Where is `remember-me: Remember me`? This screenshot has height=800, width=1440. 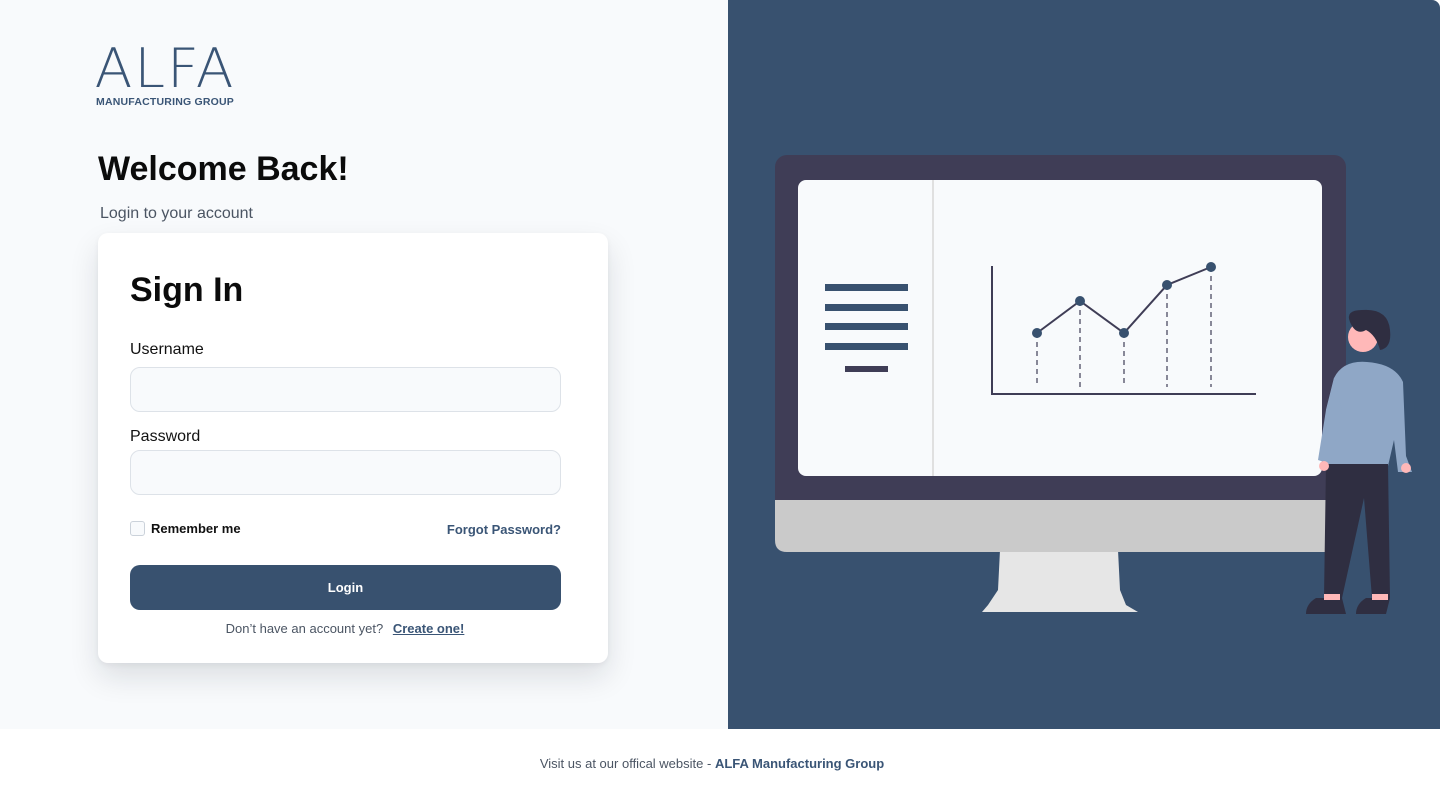
remember-me: Remember me is located at coordinates (185, 528).